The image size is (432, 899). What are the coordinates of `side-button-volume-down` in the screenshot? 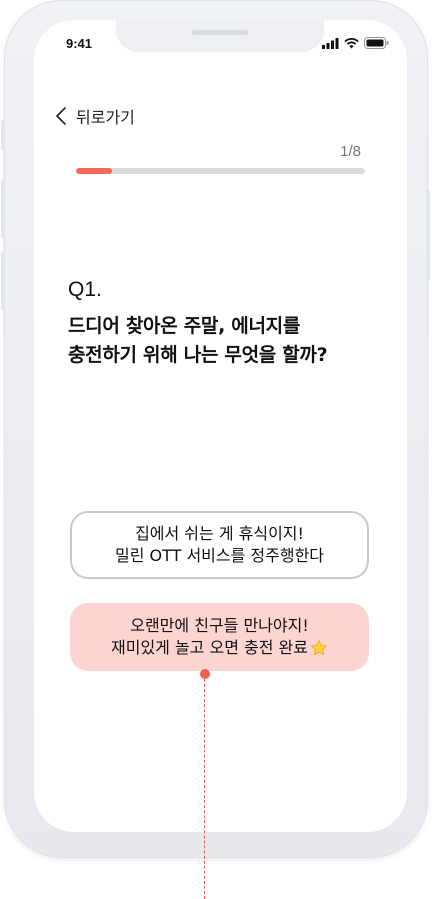 It's located at (3, 281).